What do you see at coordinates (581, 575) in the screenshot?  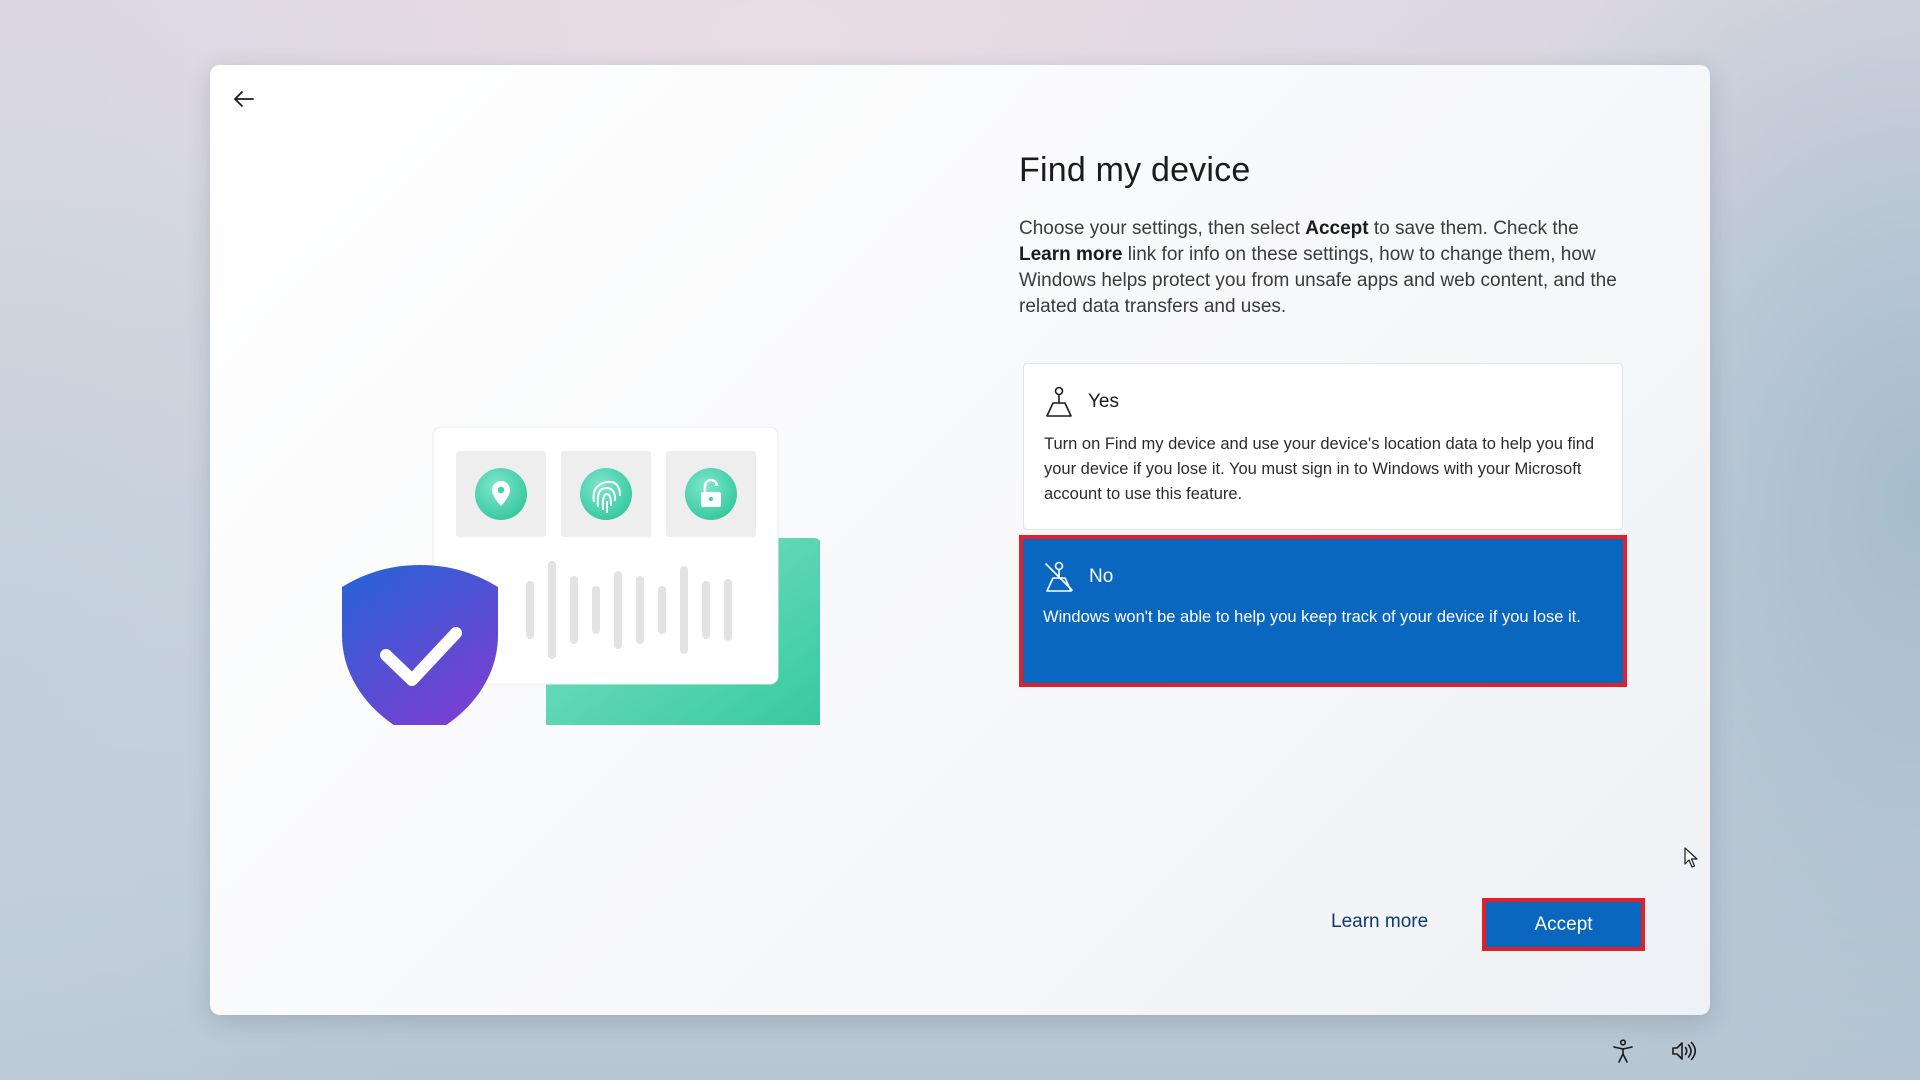 I see `security-illustration` at bounding box center [581, 575].